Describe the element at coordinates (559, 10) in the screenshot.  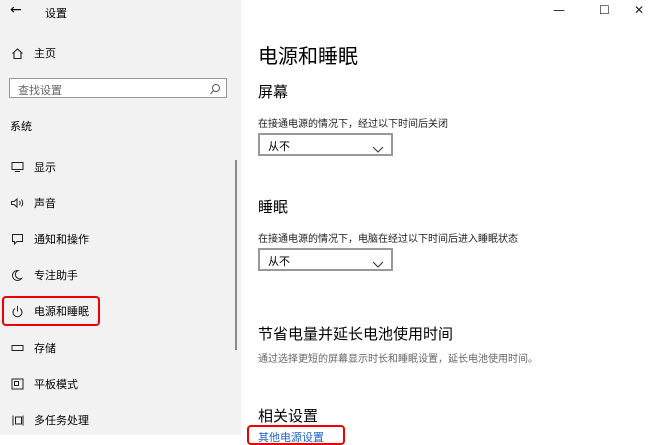
I see `minimize-button: —` at that location.